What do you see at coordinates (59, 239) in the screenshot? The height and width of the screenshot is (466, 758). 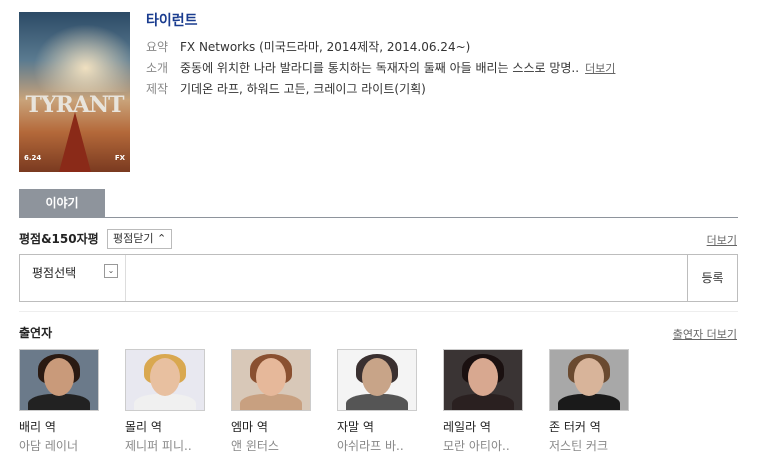 I see `rating-section-title: 평점&150자평` at bounding box center [59, 239].